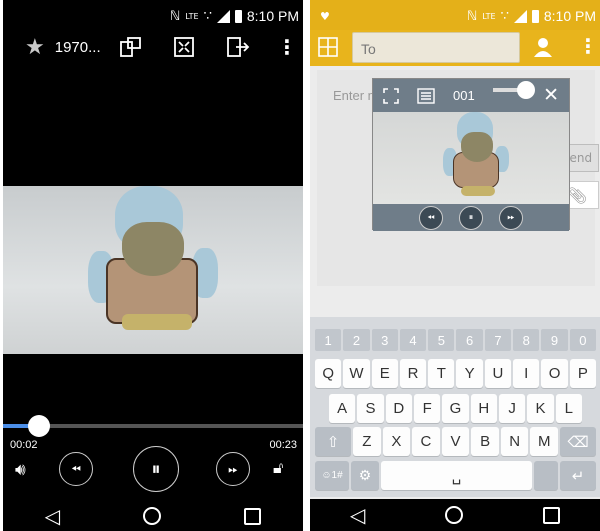 The height and width of the screenshot is (531, 600). I want to click on bottom-row: ☺1# ⚙ ␣ ↵, so click(455, 475).